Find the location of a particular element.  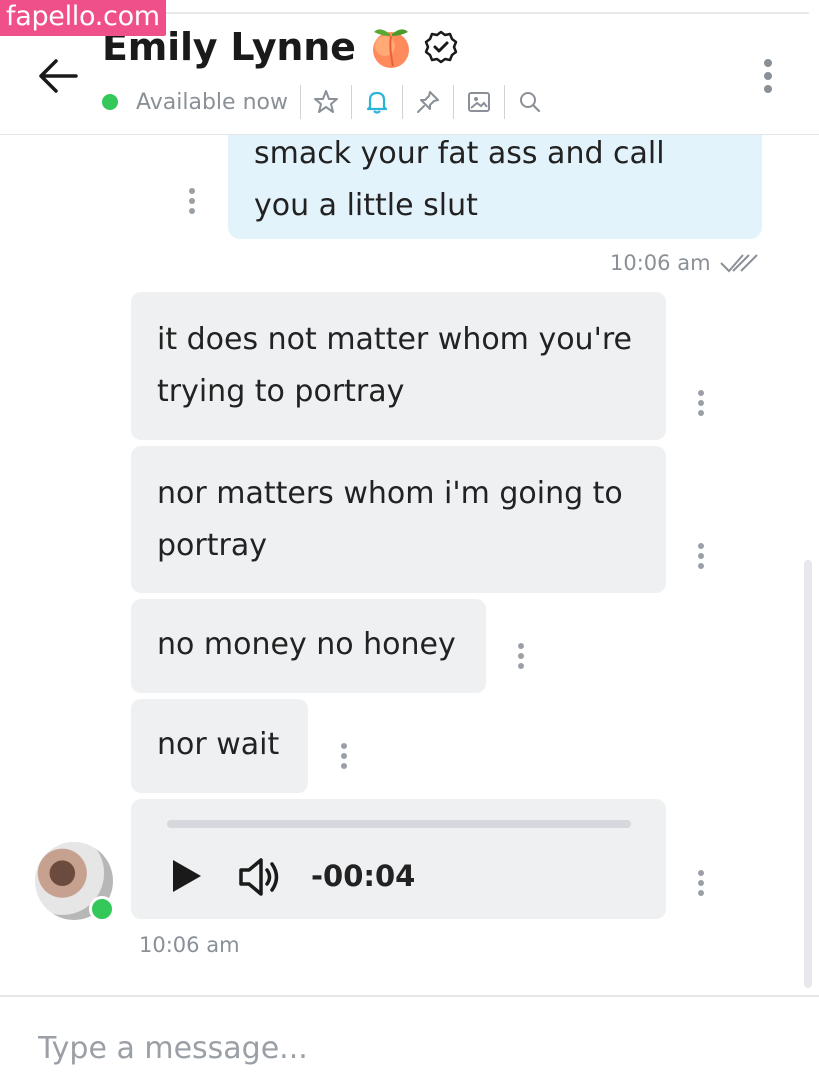

incoming-timestamp: 10:06 am is located at coordinates (189, 945).